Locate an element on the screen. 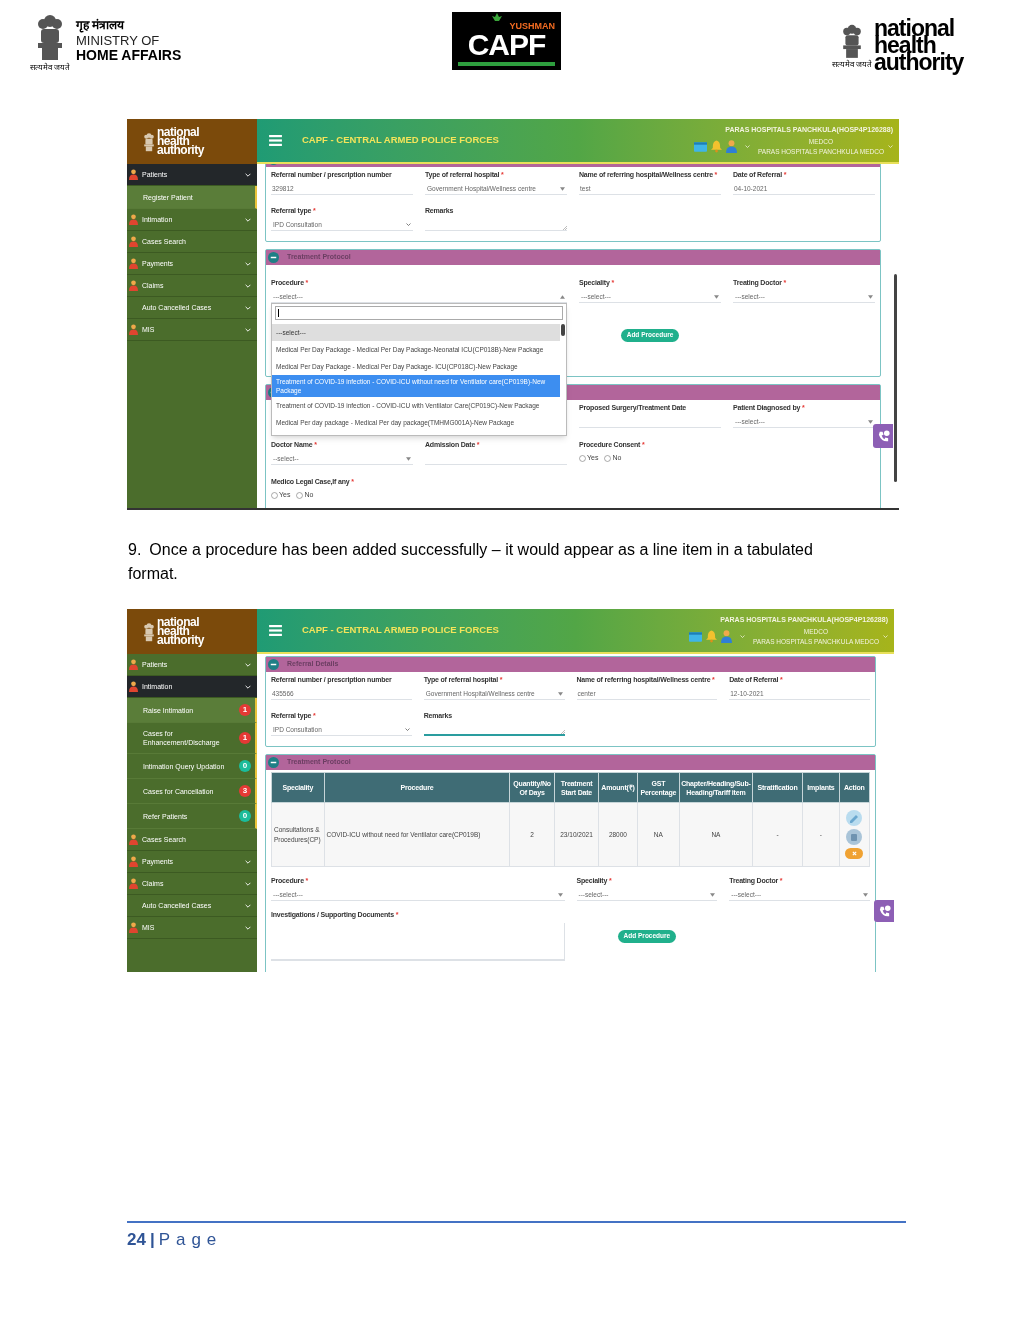  search-field is located at coordinates (419, 313).